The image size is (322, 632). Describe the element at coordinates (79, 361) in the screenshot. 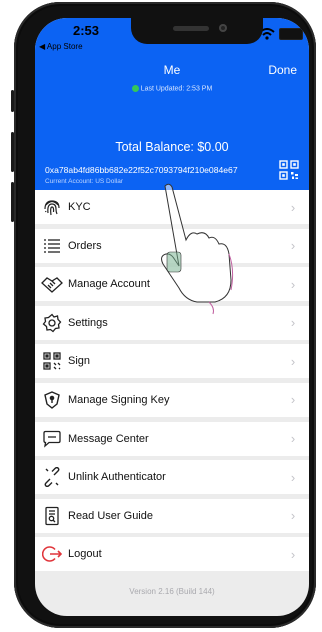

I see `menu-item-label: Sign` at that location.